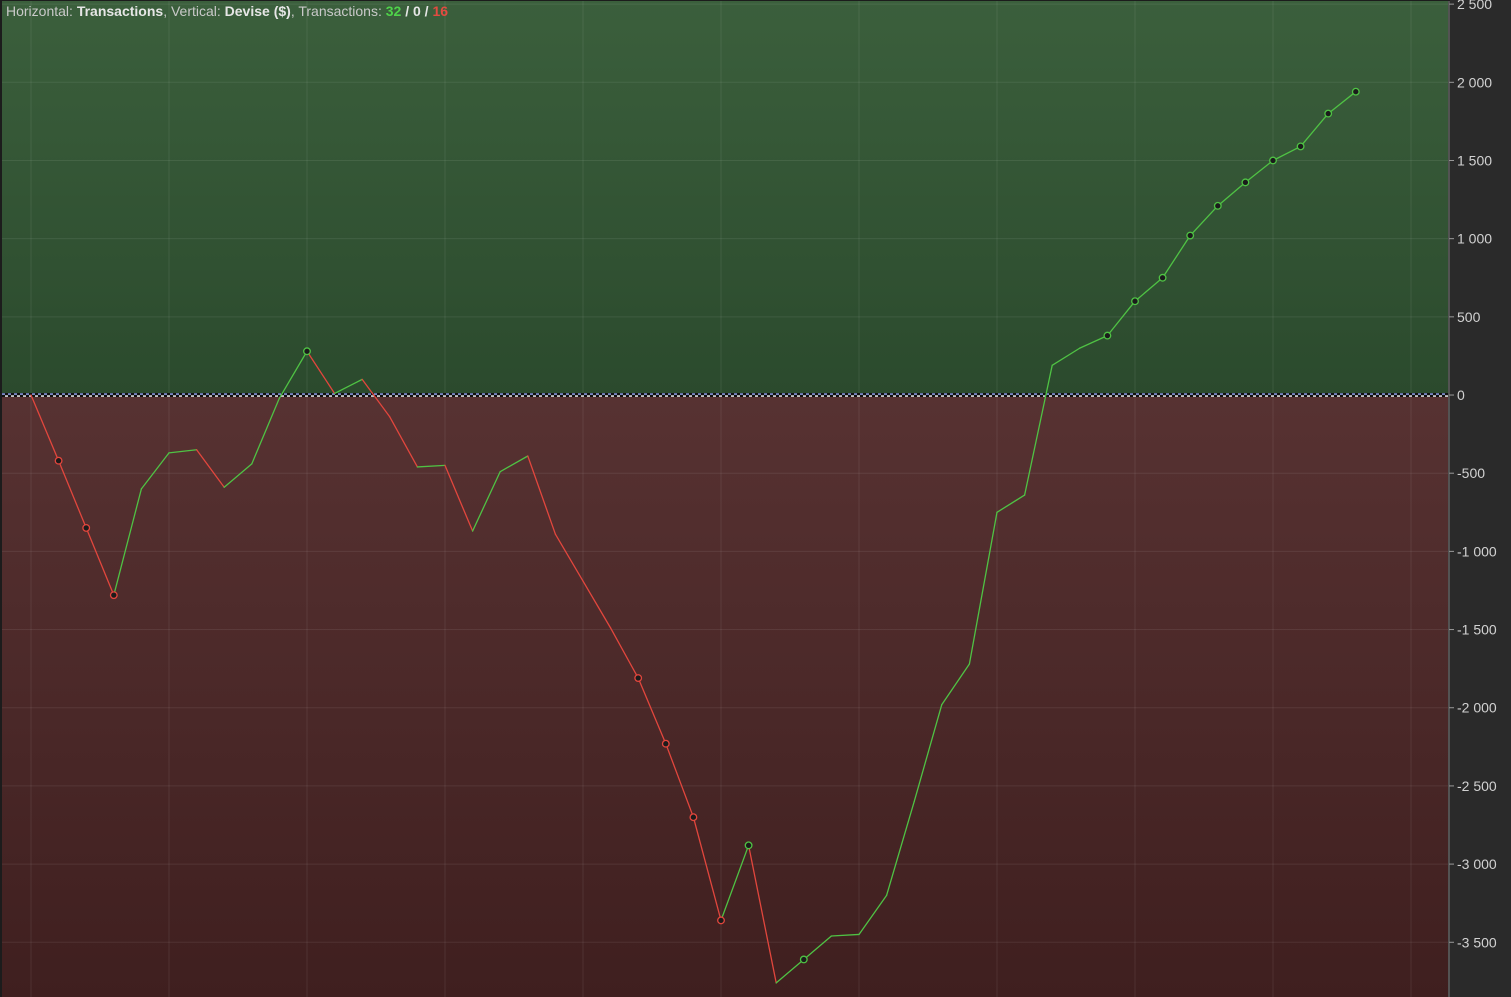 The image size is (1511, 997). Describe the element at coordinates (1477, 551) in the screenshot. I see `y-tick-label: -1 000` at that location.